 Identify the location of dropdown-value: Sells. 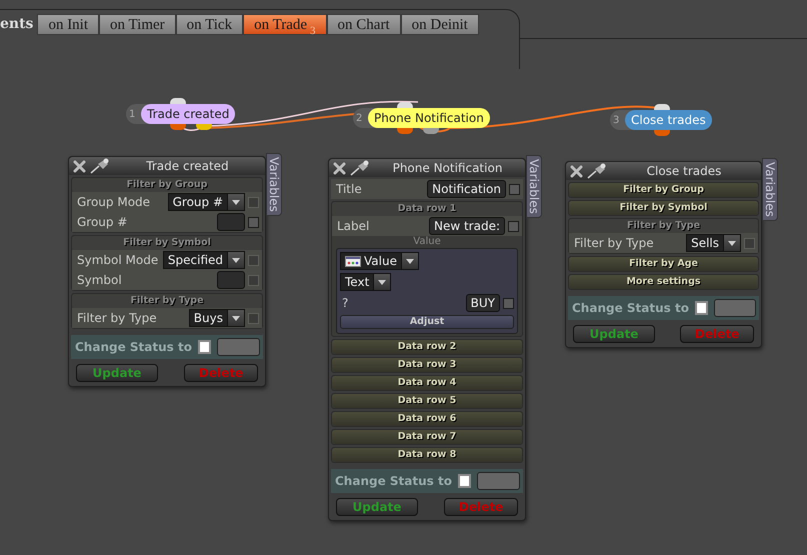
(705, 243).